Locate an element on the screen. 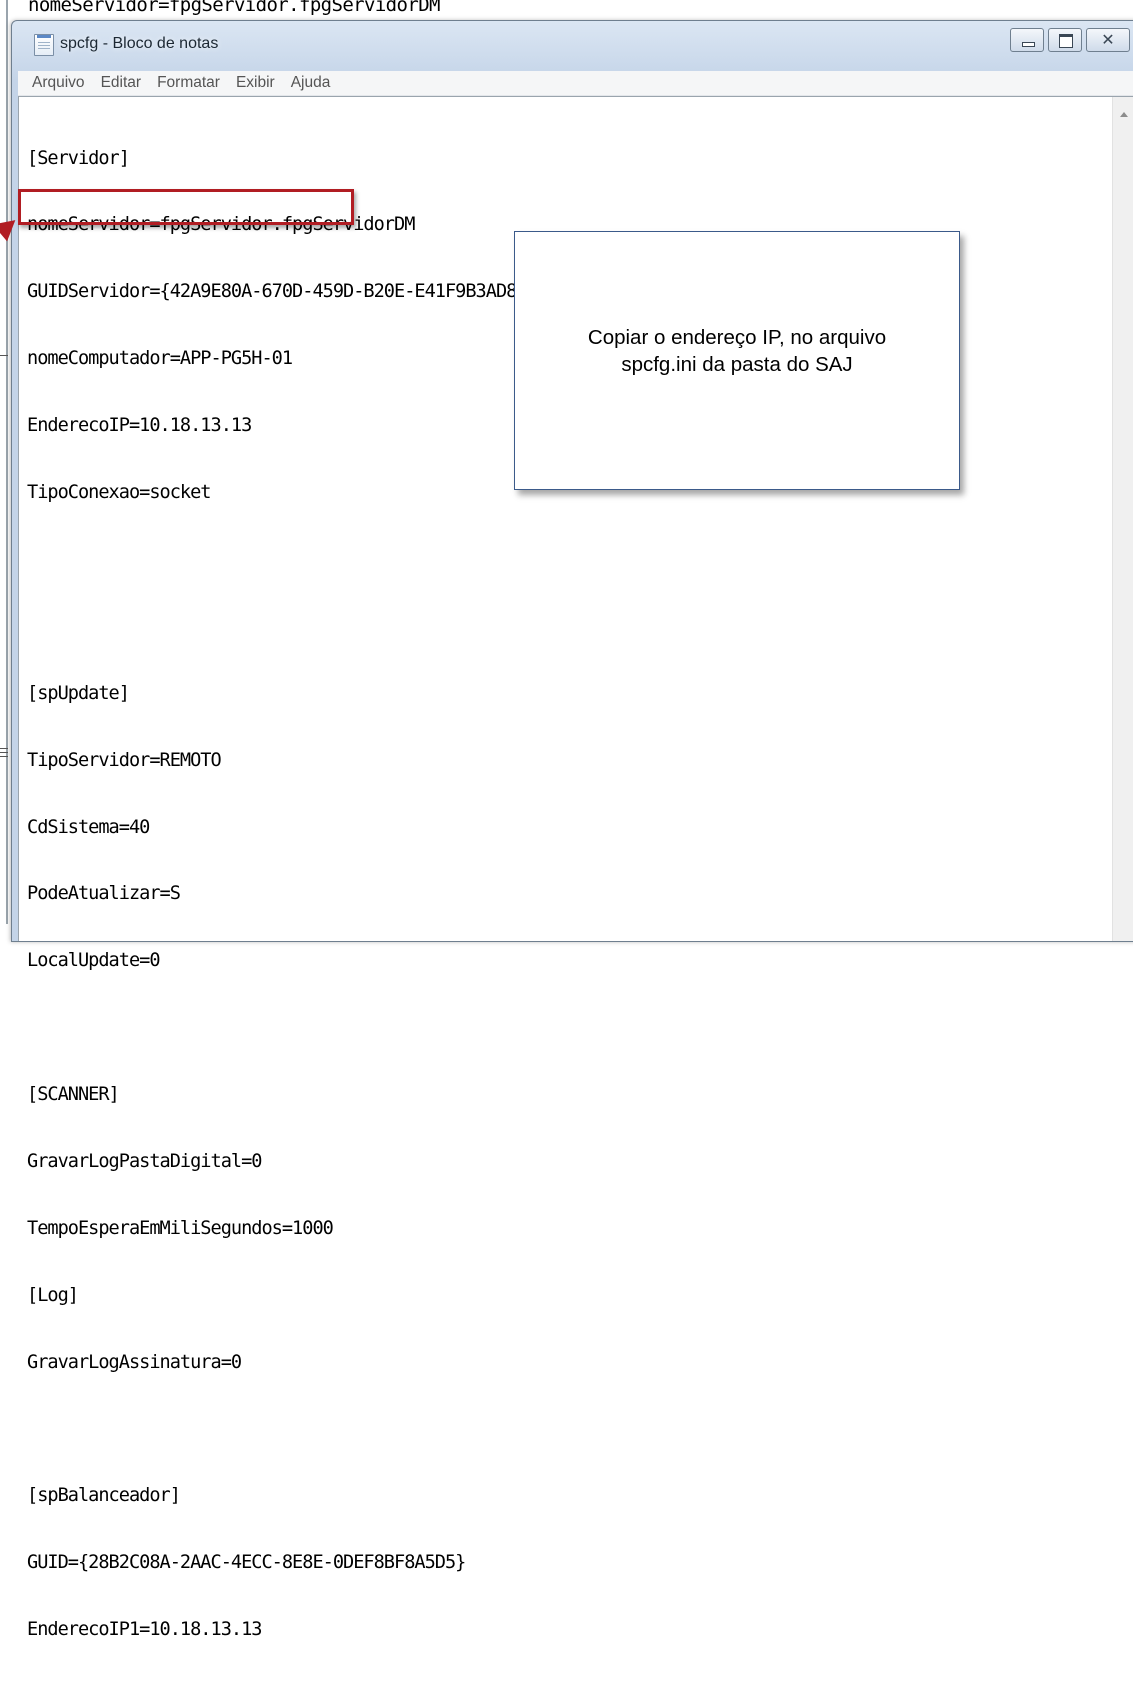 The width and height of the screenshot is (1133, 1686). close-icon: ✕ is located at coordinates (1108, 39).